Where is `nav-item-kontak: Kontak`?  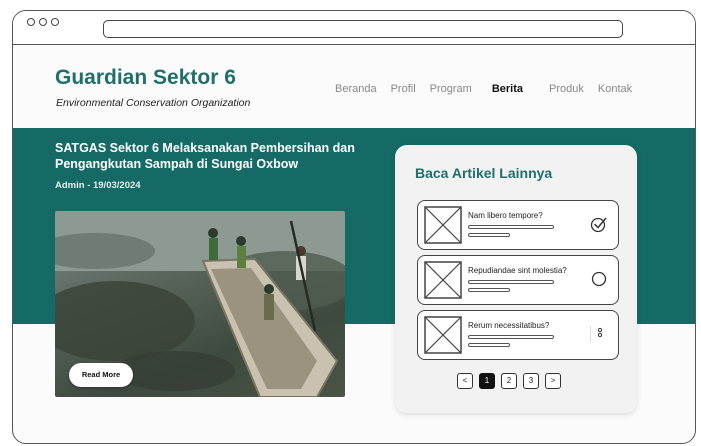
nav-item-kontak: Kontak is located at coordinates (615, 89).